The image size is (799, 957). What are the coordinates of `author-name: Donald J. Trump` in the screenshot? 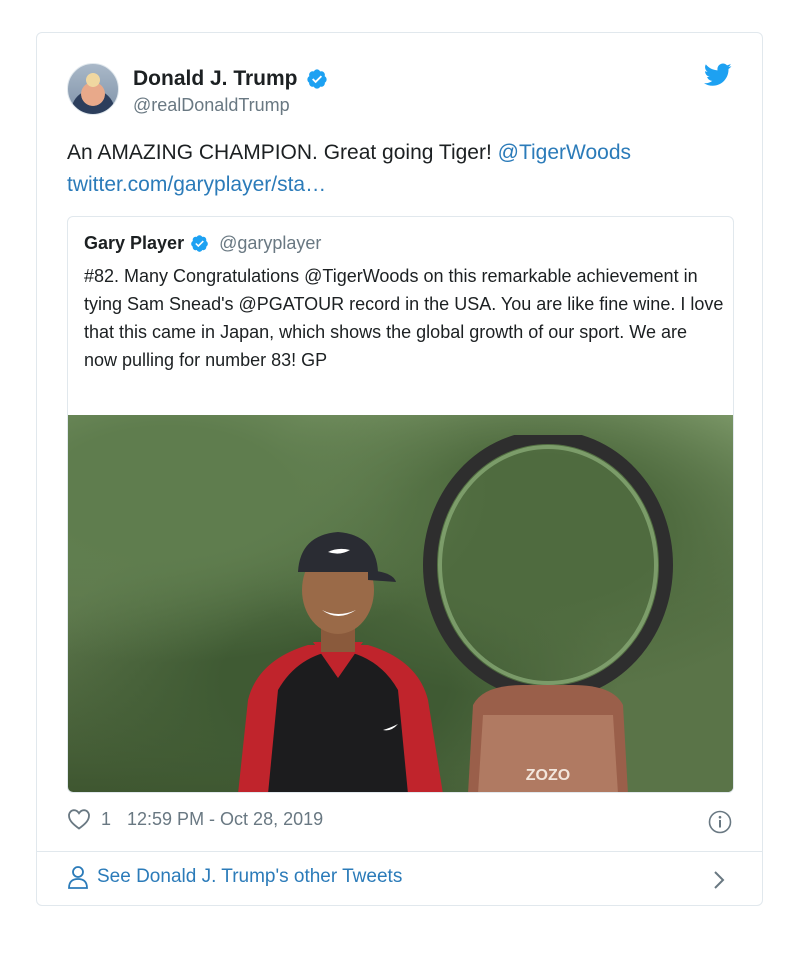 It's located at (215, 79).